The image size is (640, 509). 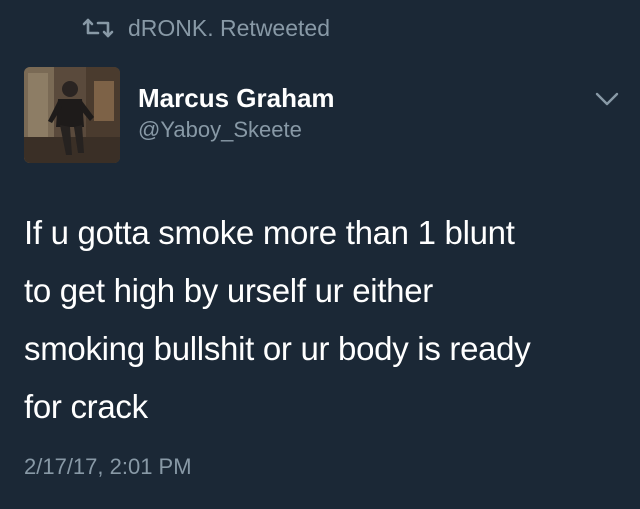 I want to click on author-display-name: Marcus Graham, so click(x=236, y=98).